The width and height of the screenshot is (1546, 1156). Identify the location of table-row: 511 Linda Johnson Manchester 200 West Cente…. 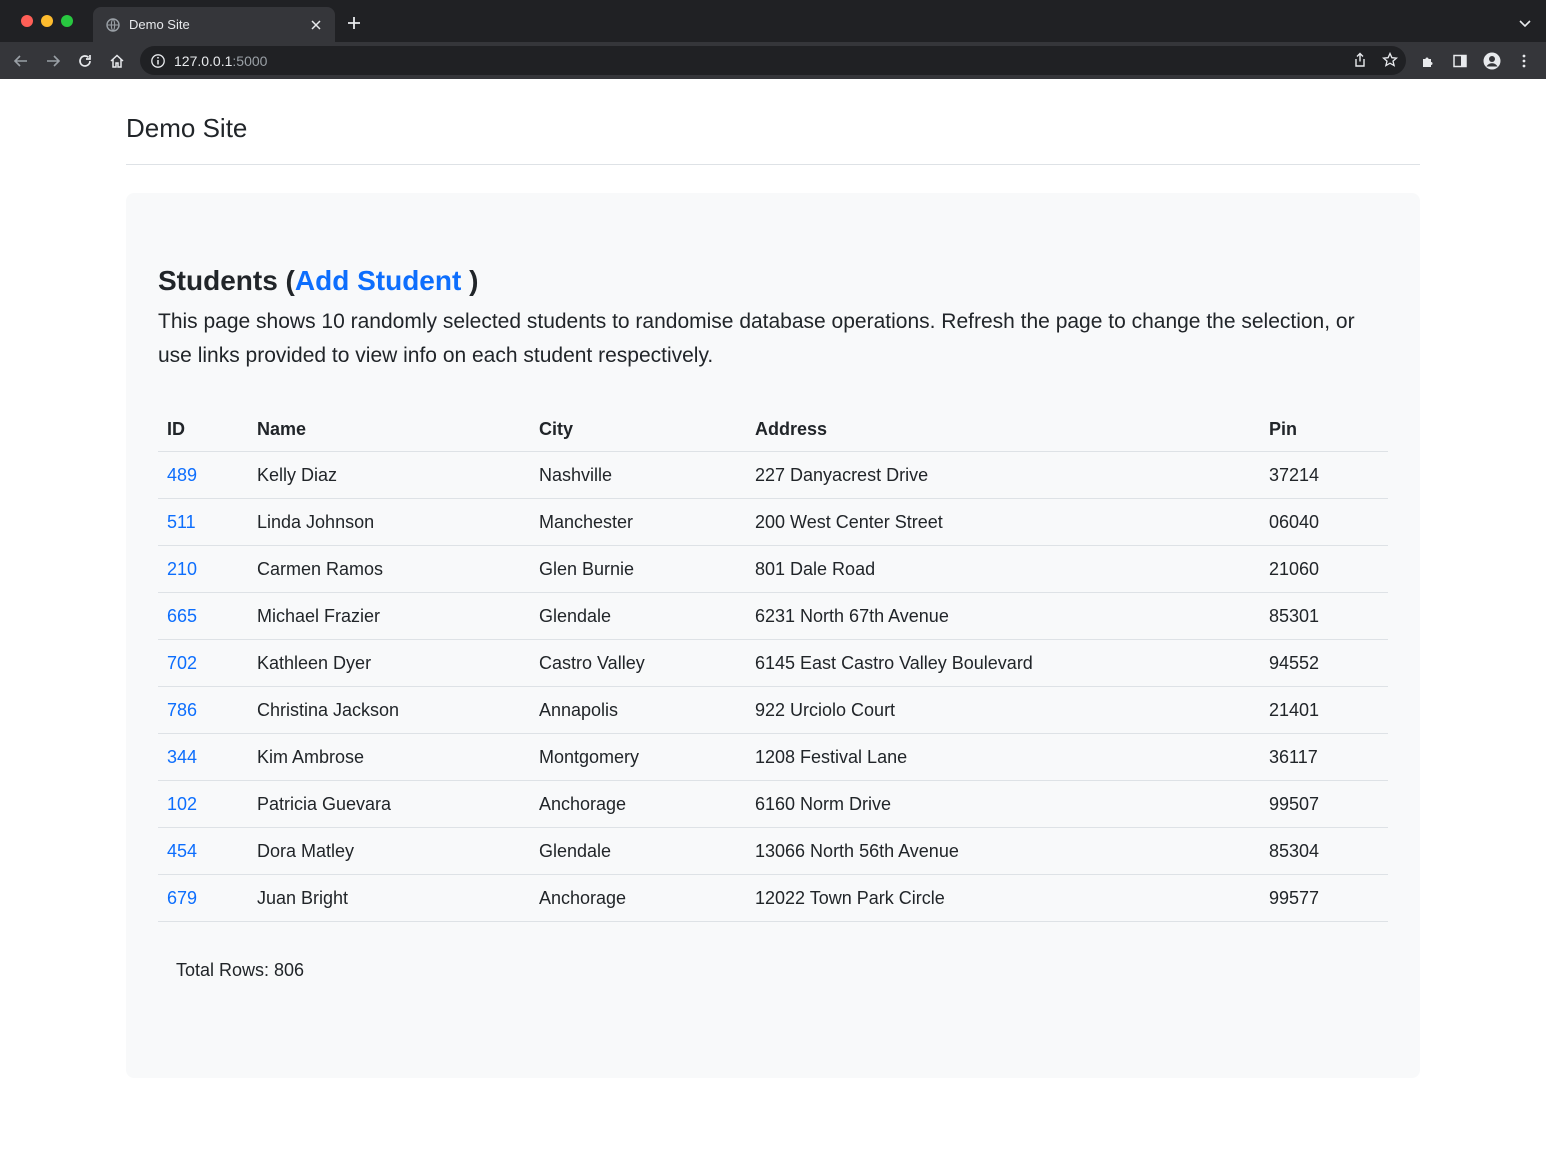
(773, 522).